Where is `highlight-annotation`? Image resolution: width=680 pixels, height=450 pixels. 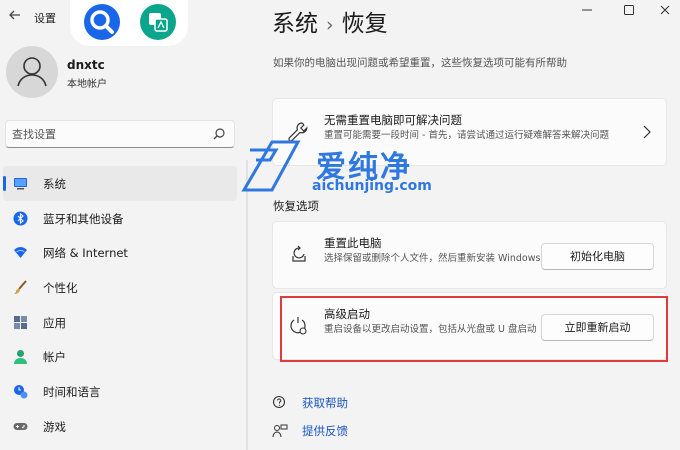 highlight-annotation is located at coordinates (474, 329).